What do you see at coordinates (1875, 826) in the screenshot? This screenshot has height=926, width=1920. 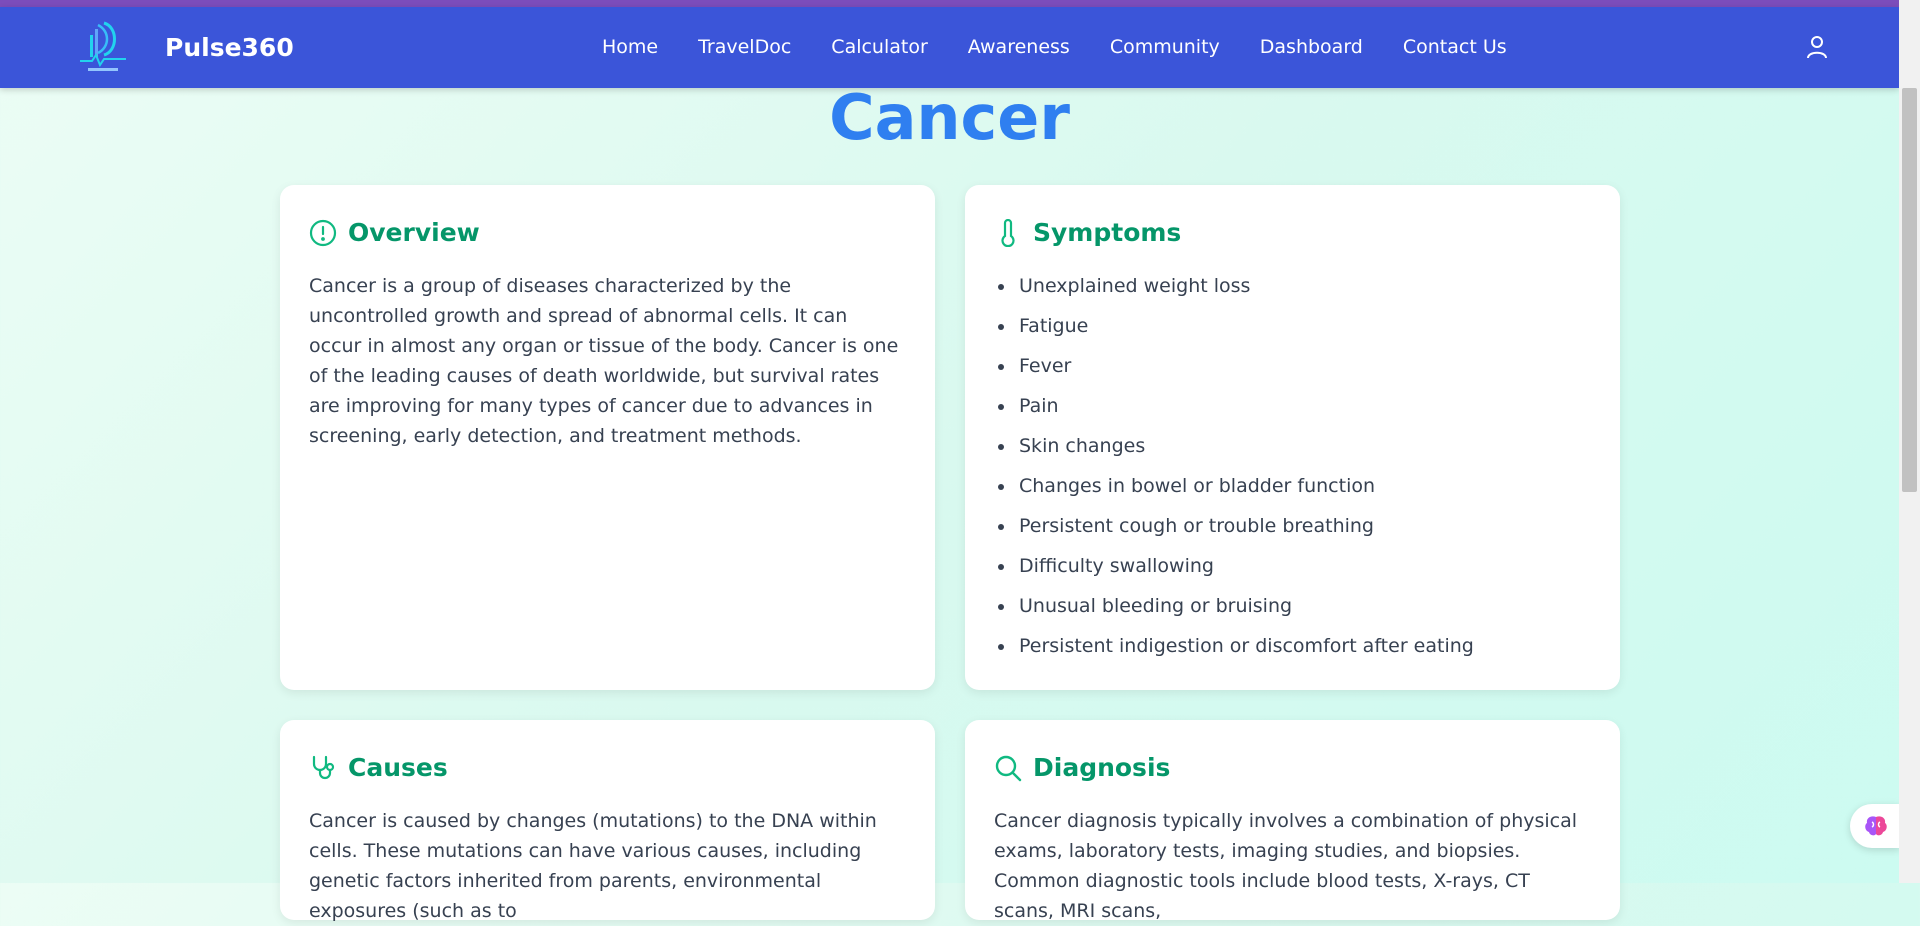 I see `assistant-button` at bounding box center [1875, 826].